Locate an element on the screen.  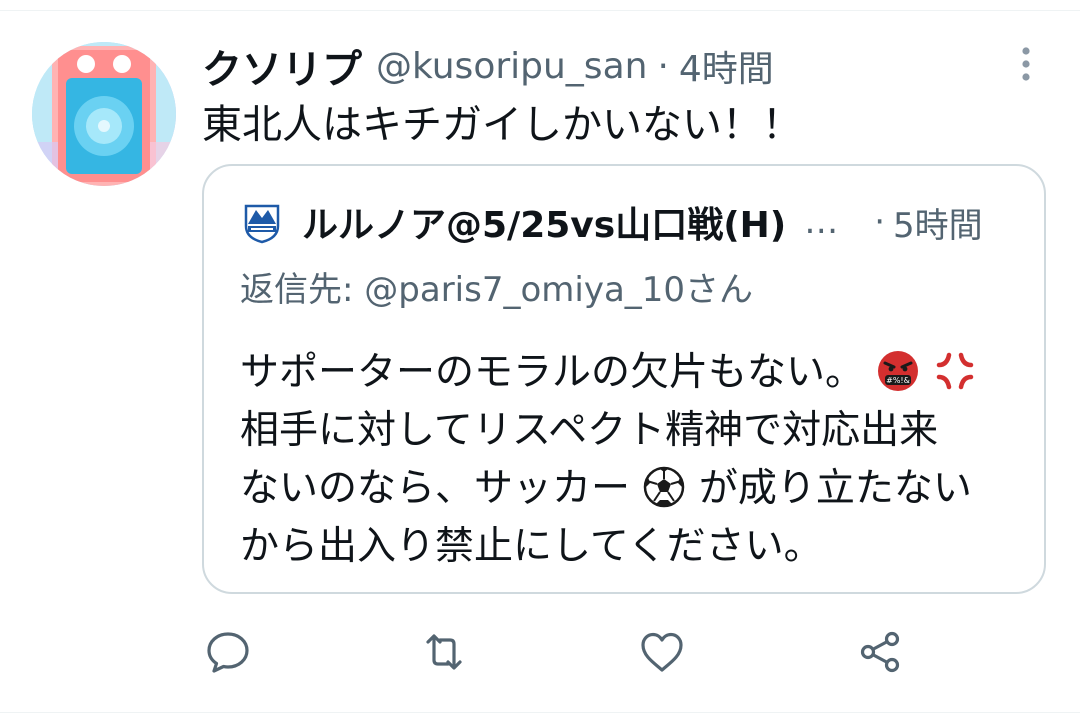
quoted-author-avatar is located at coordinates (262, 222).